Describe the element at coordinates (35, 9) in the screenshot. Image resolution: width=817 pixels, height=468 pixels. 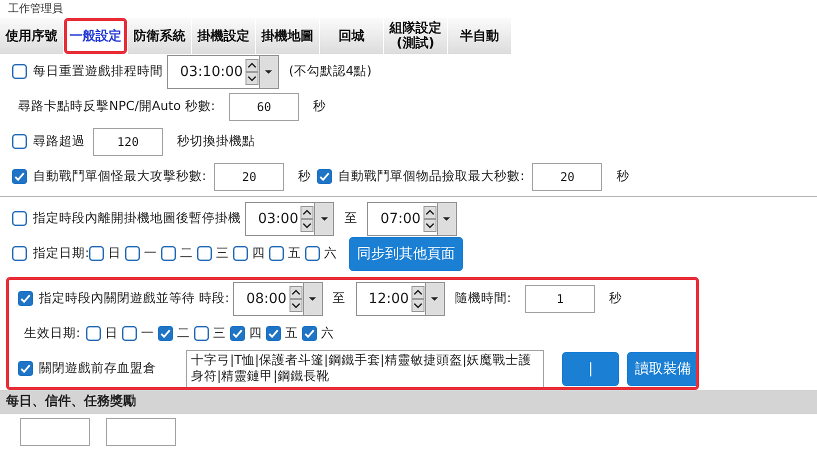
I see `window-title: 工作管理員` at that location.